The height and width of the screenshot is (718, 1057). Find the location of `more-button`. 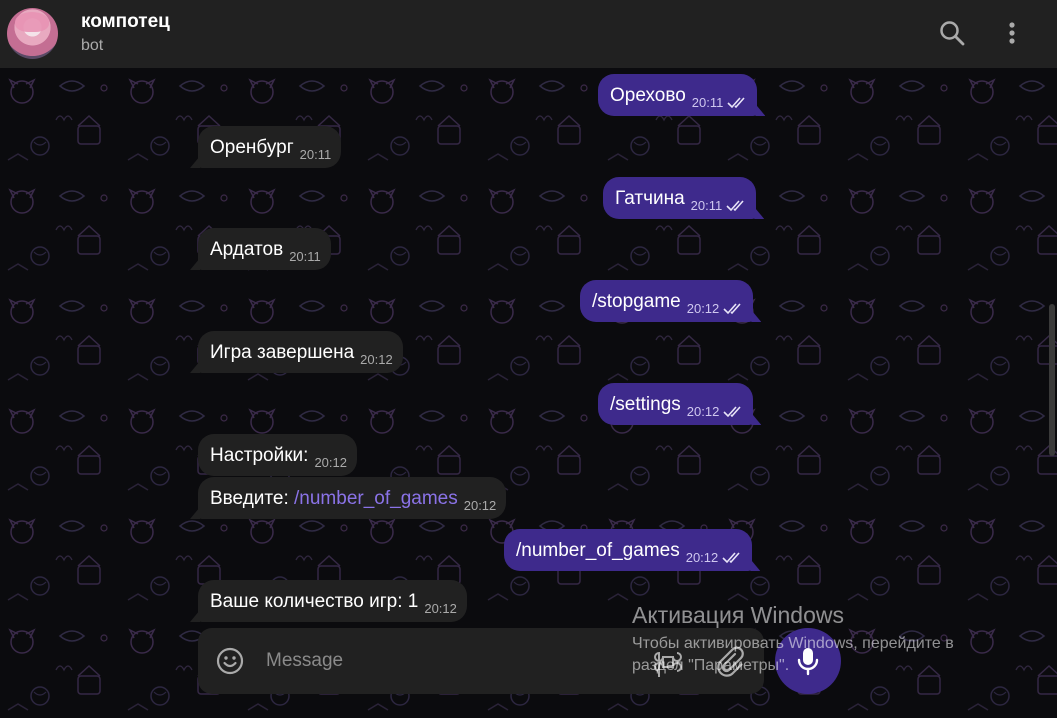

more-button is located at coordinates (1012, 33).